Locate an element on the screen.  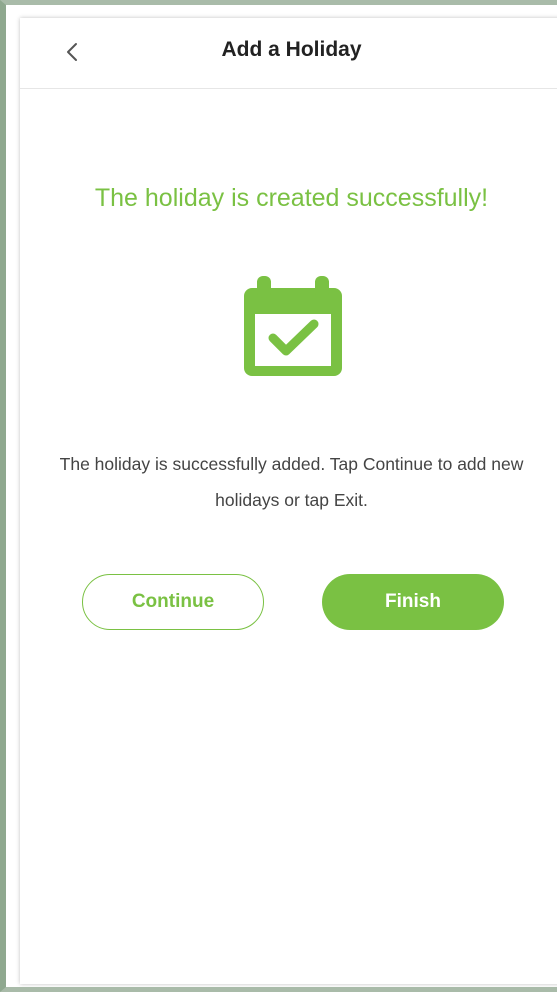
finish-button: Finish is located at coordinates (413, 602).